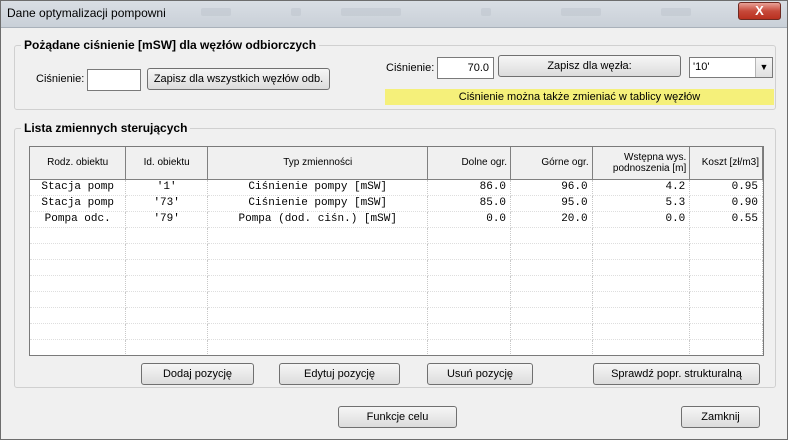 The width and height of the screenshot is (788, 440). Describe the element at coordinates (701, 67) in the screenshot. I see `node-select-value: '10'` at that location.